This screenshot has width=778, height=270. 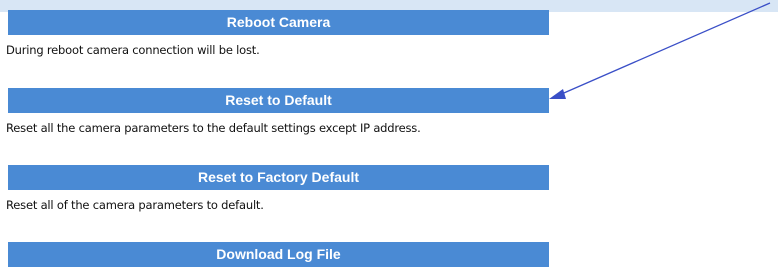 I want to click on pointer-arrow-icon, so click(x=660, y=50).